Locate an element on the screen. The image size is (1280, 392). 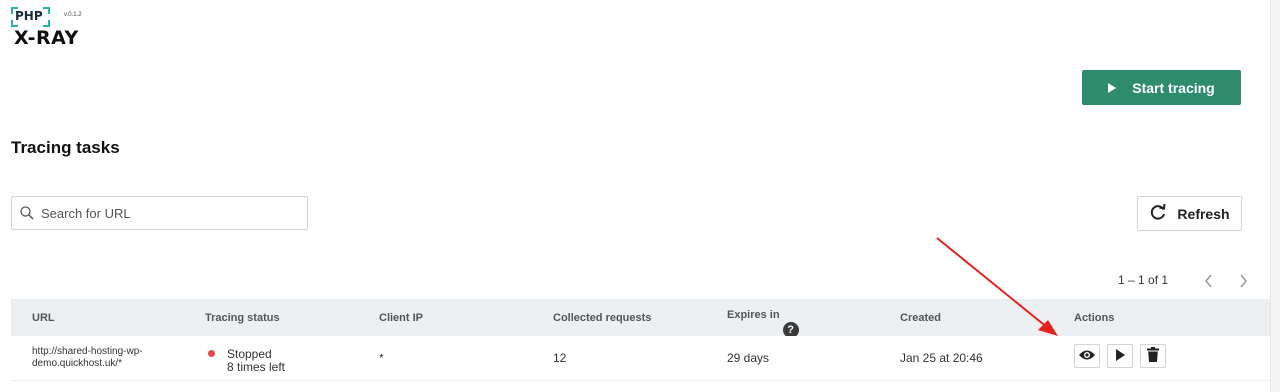
client-ip-cell: * is located at coordinates (381, 358).